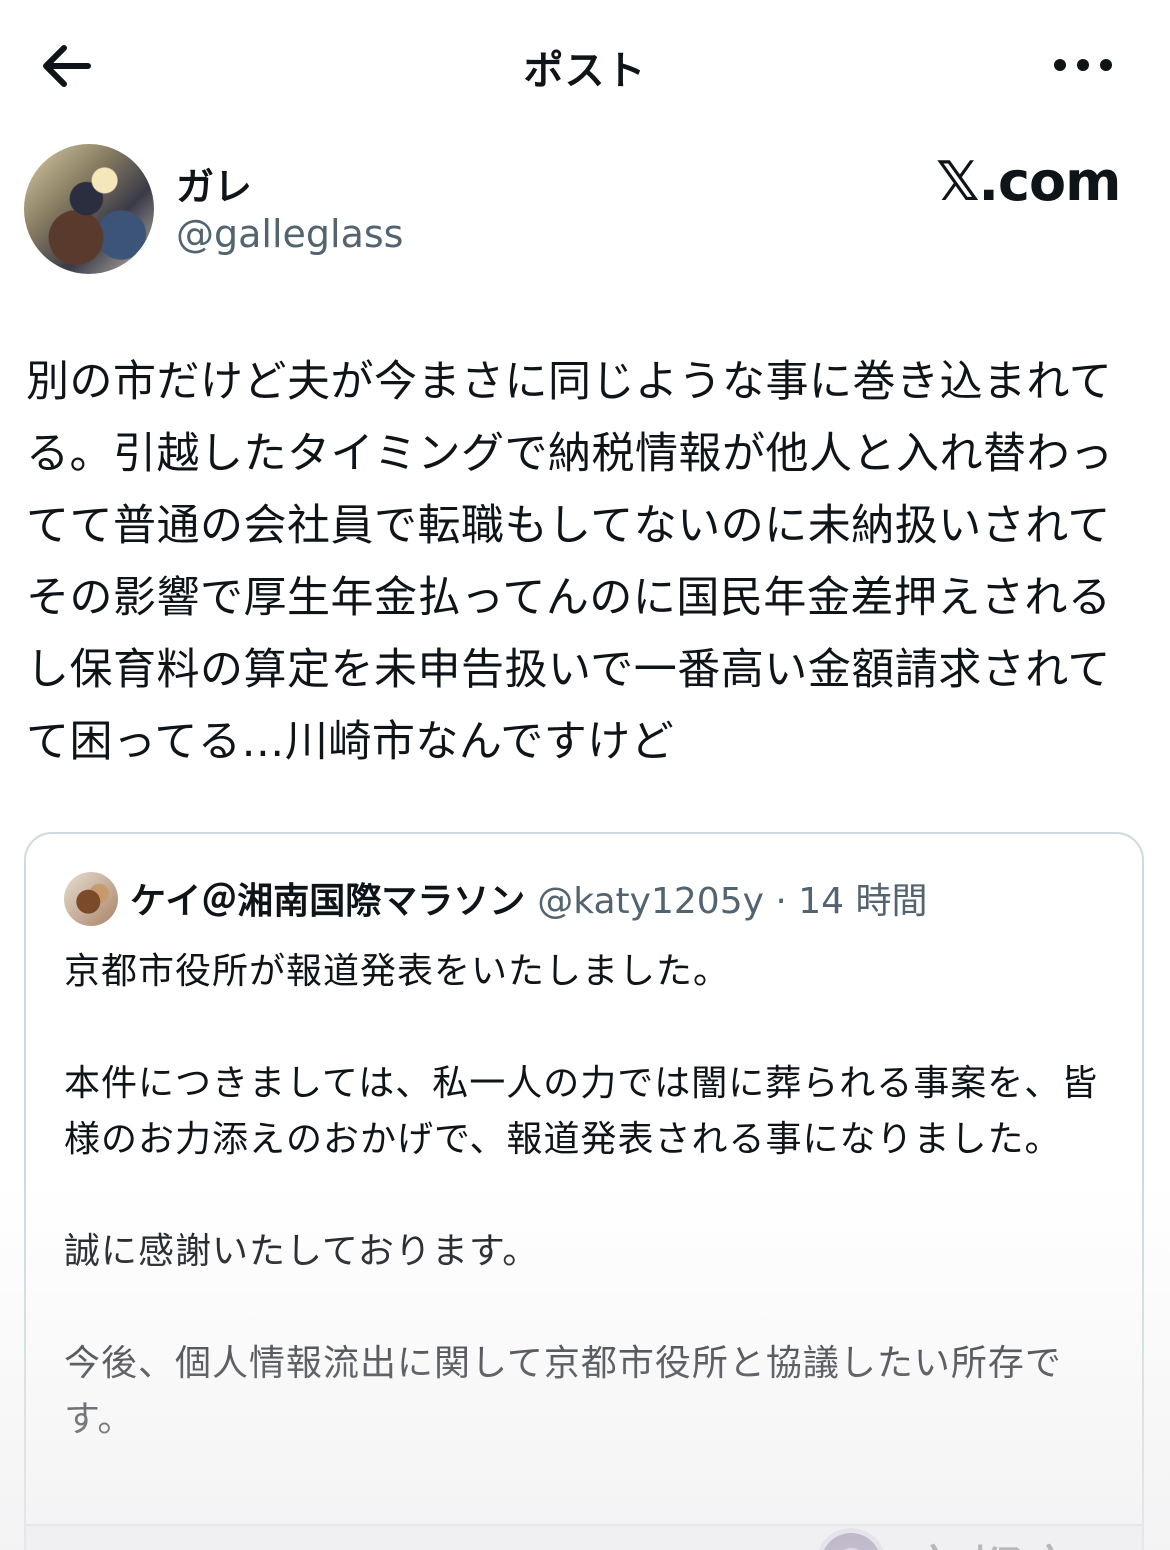  I want to click on author-handle: @galleglass, so click(289, 234).